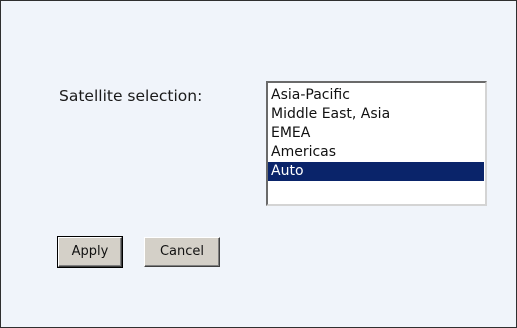  What do you see at coordinates (376, 95) in the screenshot?
I see `option-asia-pacific: Asia-Pacific` at bounding box center [376, 95].